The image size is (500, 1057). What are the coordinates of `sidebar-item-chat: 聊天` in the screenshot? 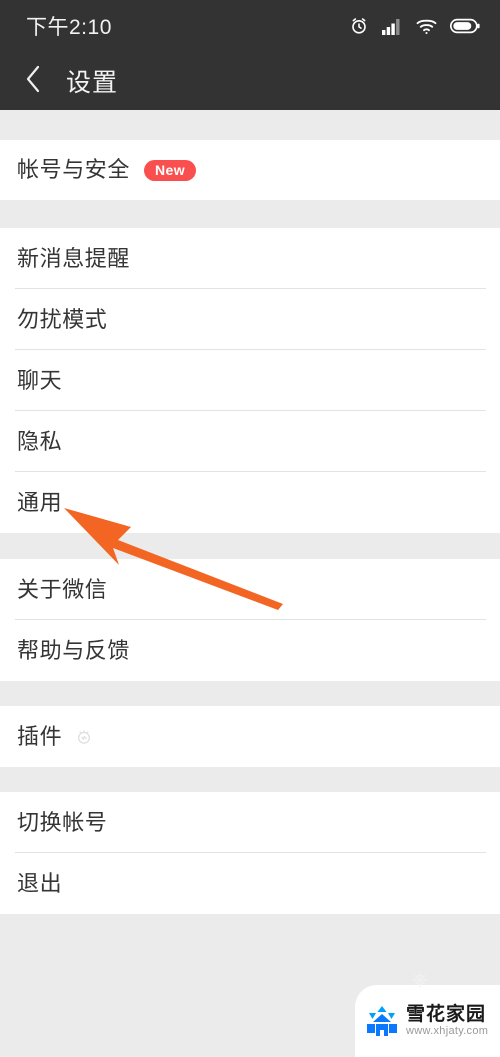 It's located at (250, 380).